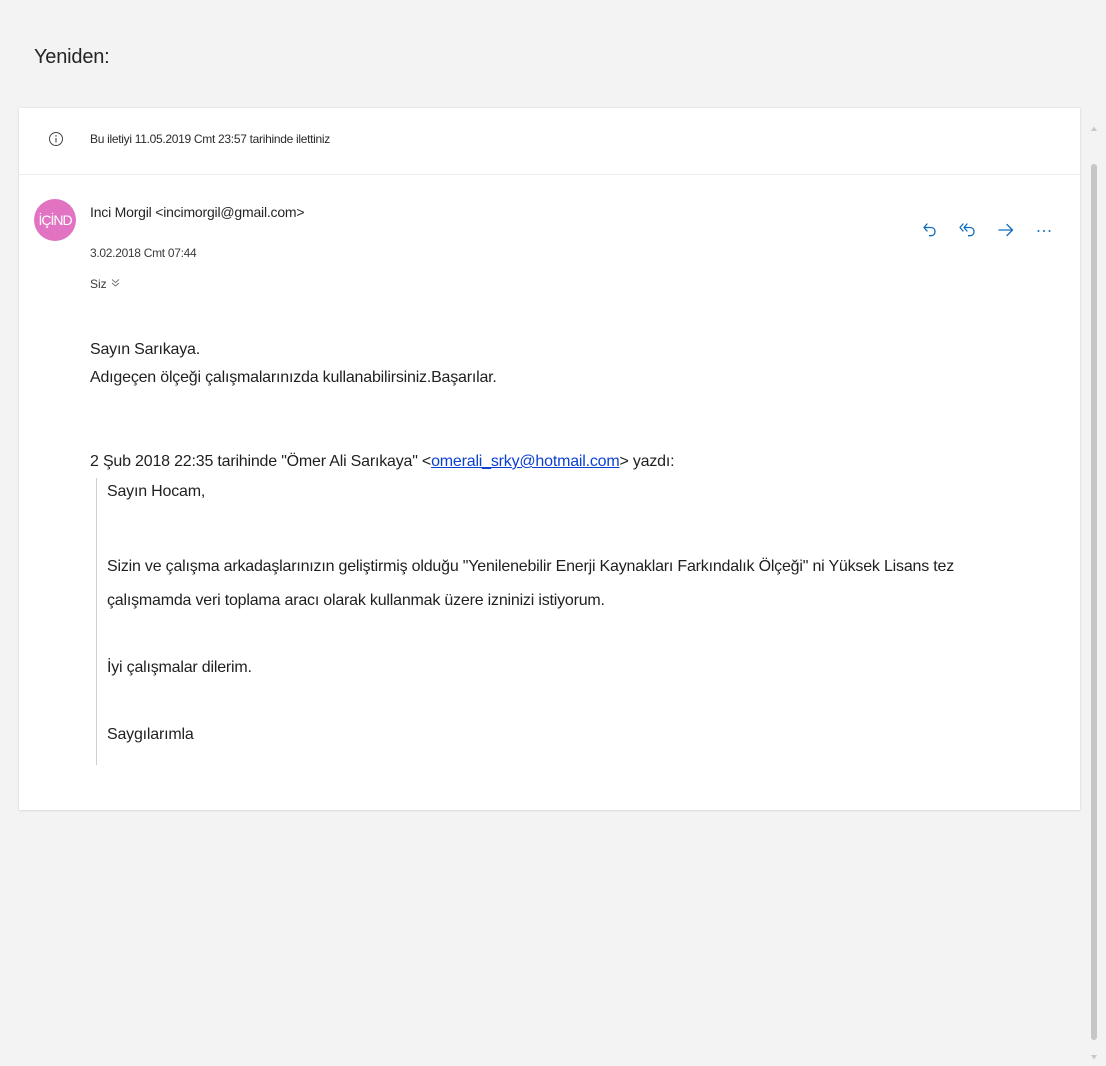 The width and height of the screenshot is (1106, 1066). What do you see at coordinates (156, 491) in the screenshot?
I see `quote-greeting: Sayın Hocam,` at bounding box center [156, 491].